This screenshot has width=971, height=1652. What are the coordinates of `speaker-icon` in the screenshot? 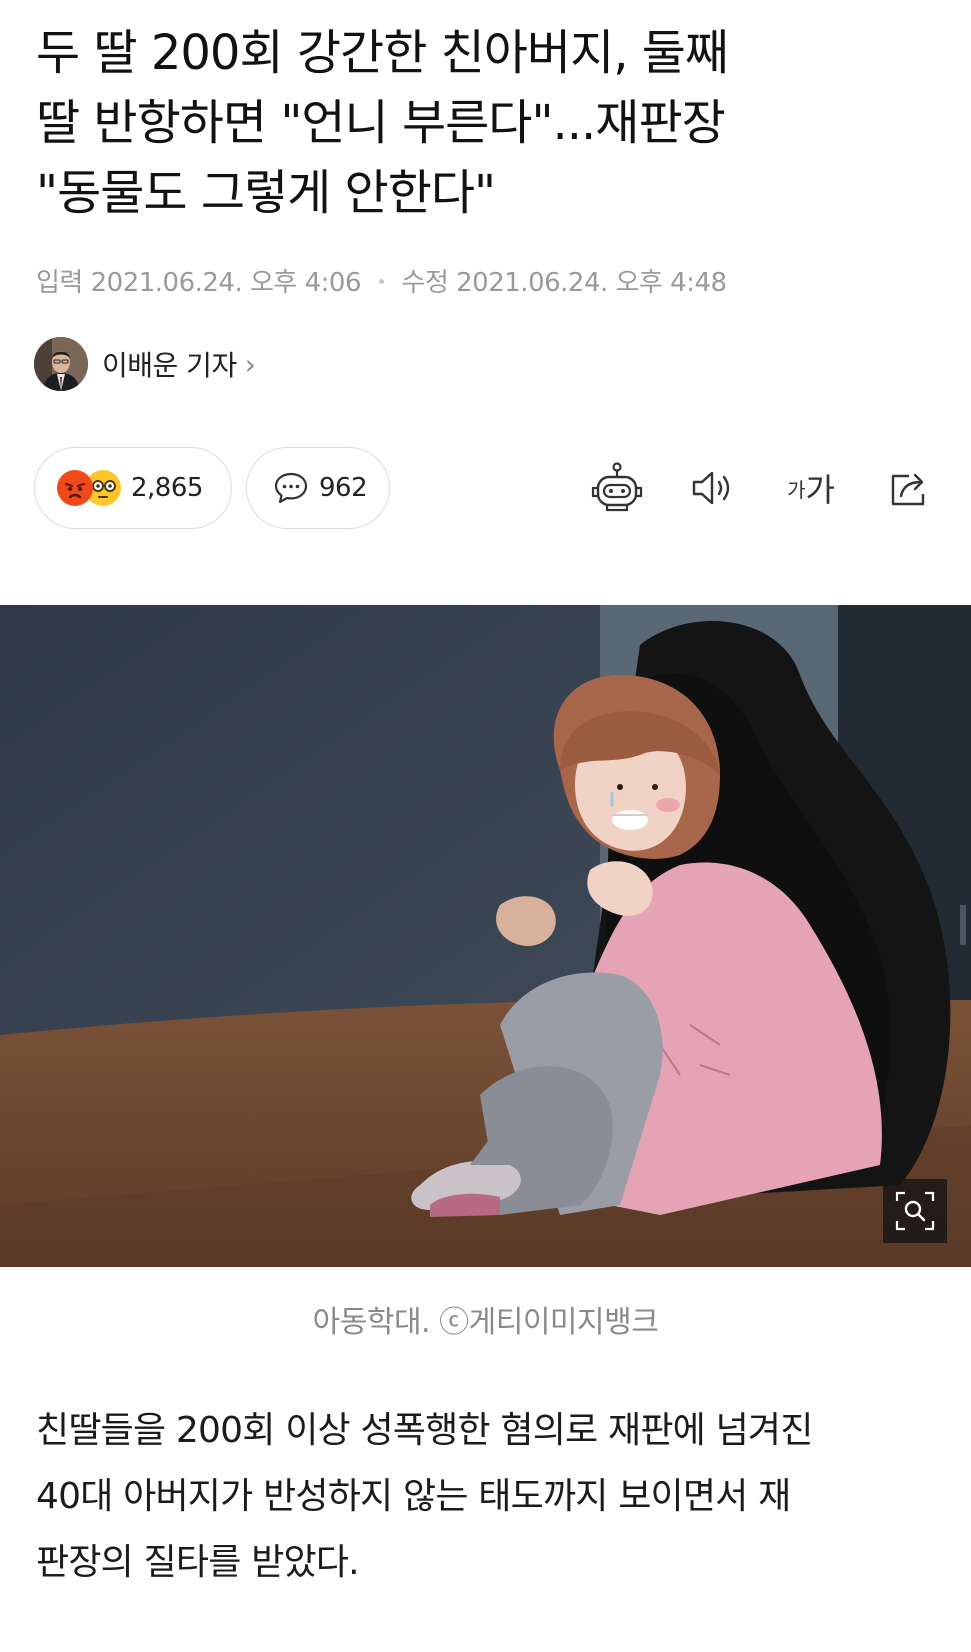 It's located at (713, 488).